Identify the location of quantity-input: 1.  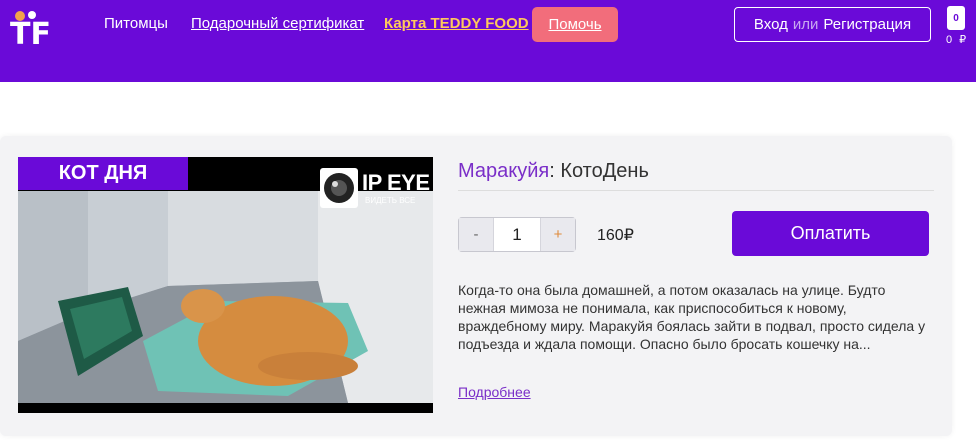
(517, 234).